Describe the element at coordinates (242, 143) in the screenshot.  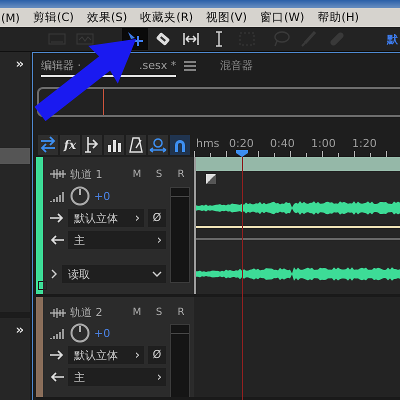
I see `time-label: 0:20` at that location.